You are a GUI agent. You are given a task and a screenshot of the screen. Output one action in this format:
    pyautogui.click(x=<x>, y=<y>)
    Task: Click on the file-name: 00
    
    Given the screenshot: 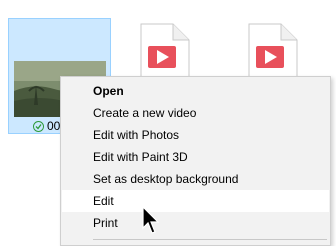 What is the action you would take?
    pyautogui.click(x=54, y=126)
    